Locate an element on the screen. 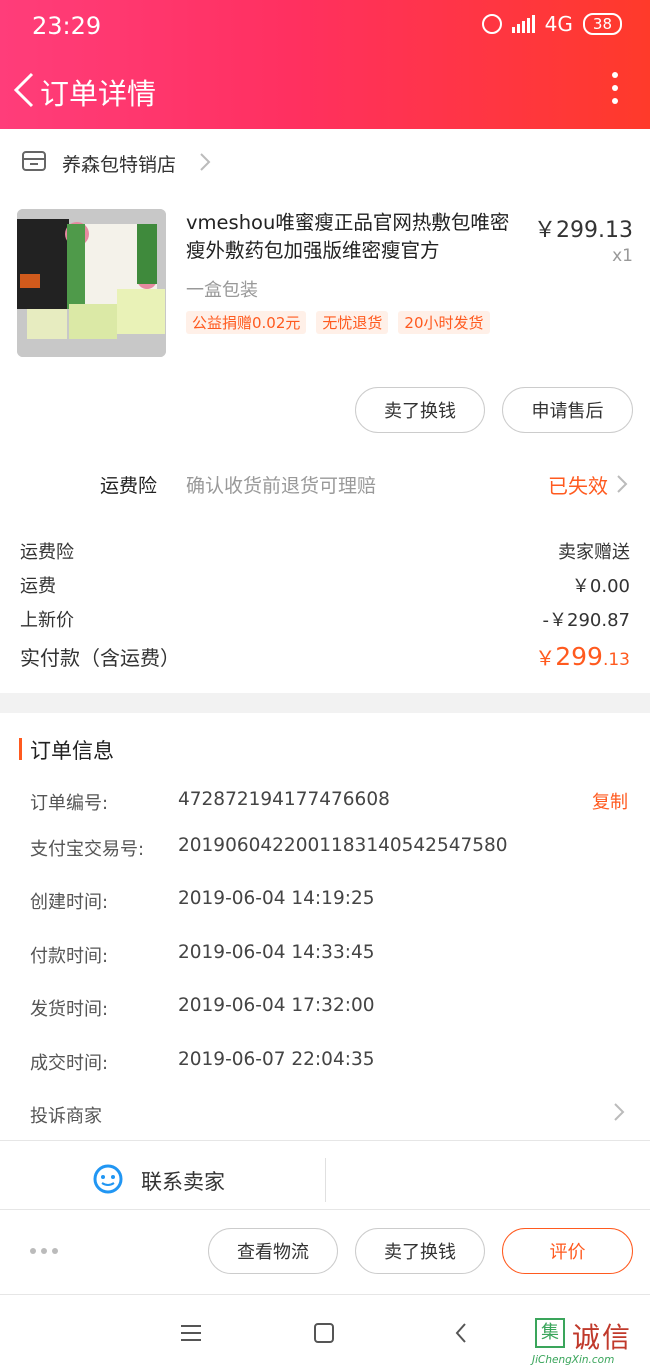 This screenshot has width=650, height=1372. view-logistics-button: 查看物流 is located at coordinates (273, 1251).